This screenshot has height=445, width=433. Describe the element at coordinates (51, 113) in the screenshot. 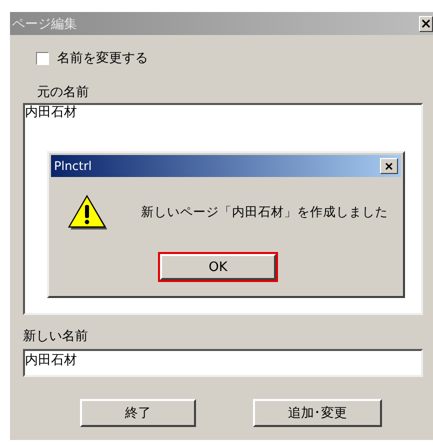

I see `field-value: 内田石材` at that location.